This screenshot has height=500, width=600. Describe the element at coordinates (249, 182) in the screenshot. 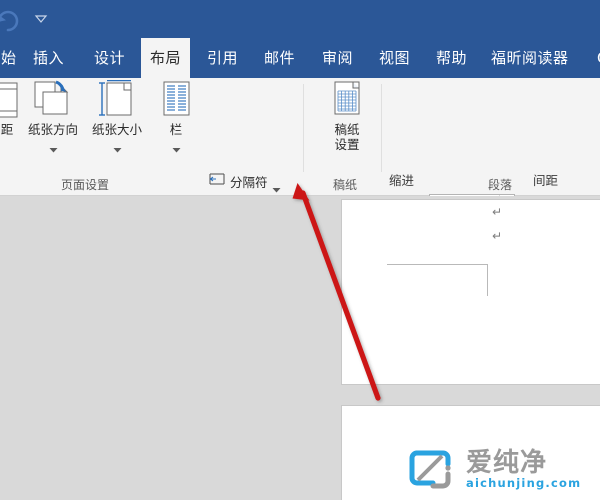

I see `breaks-label: 分隔符` at that location.